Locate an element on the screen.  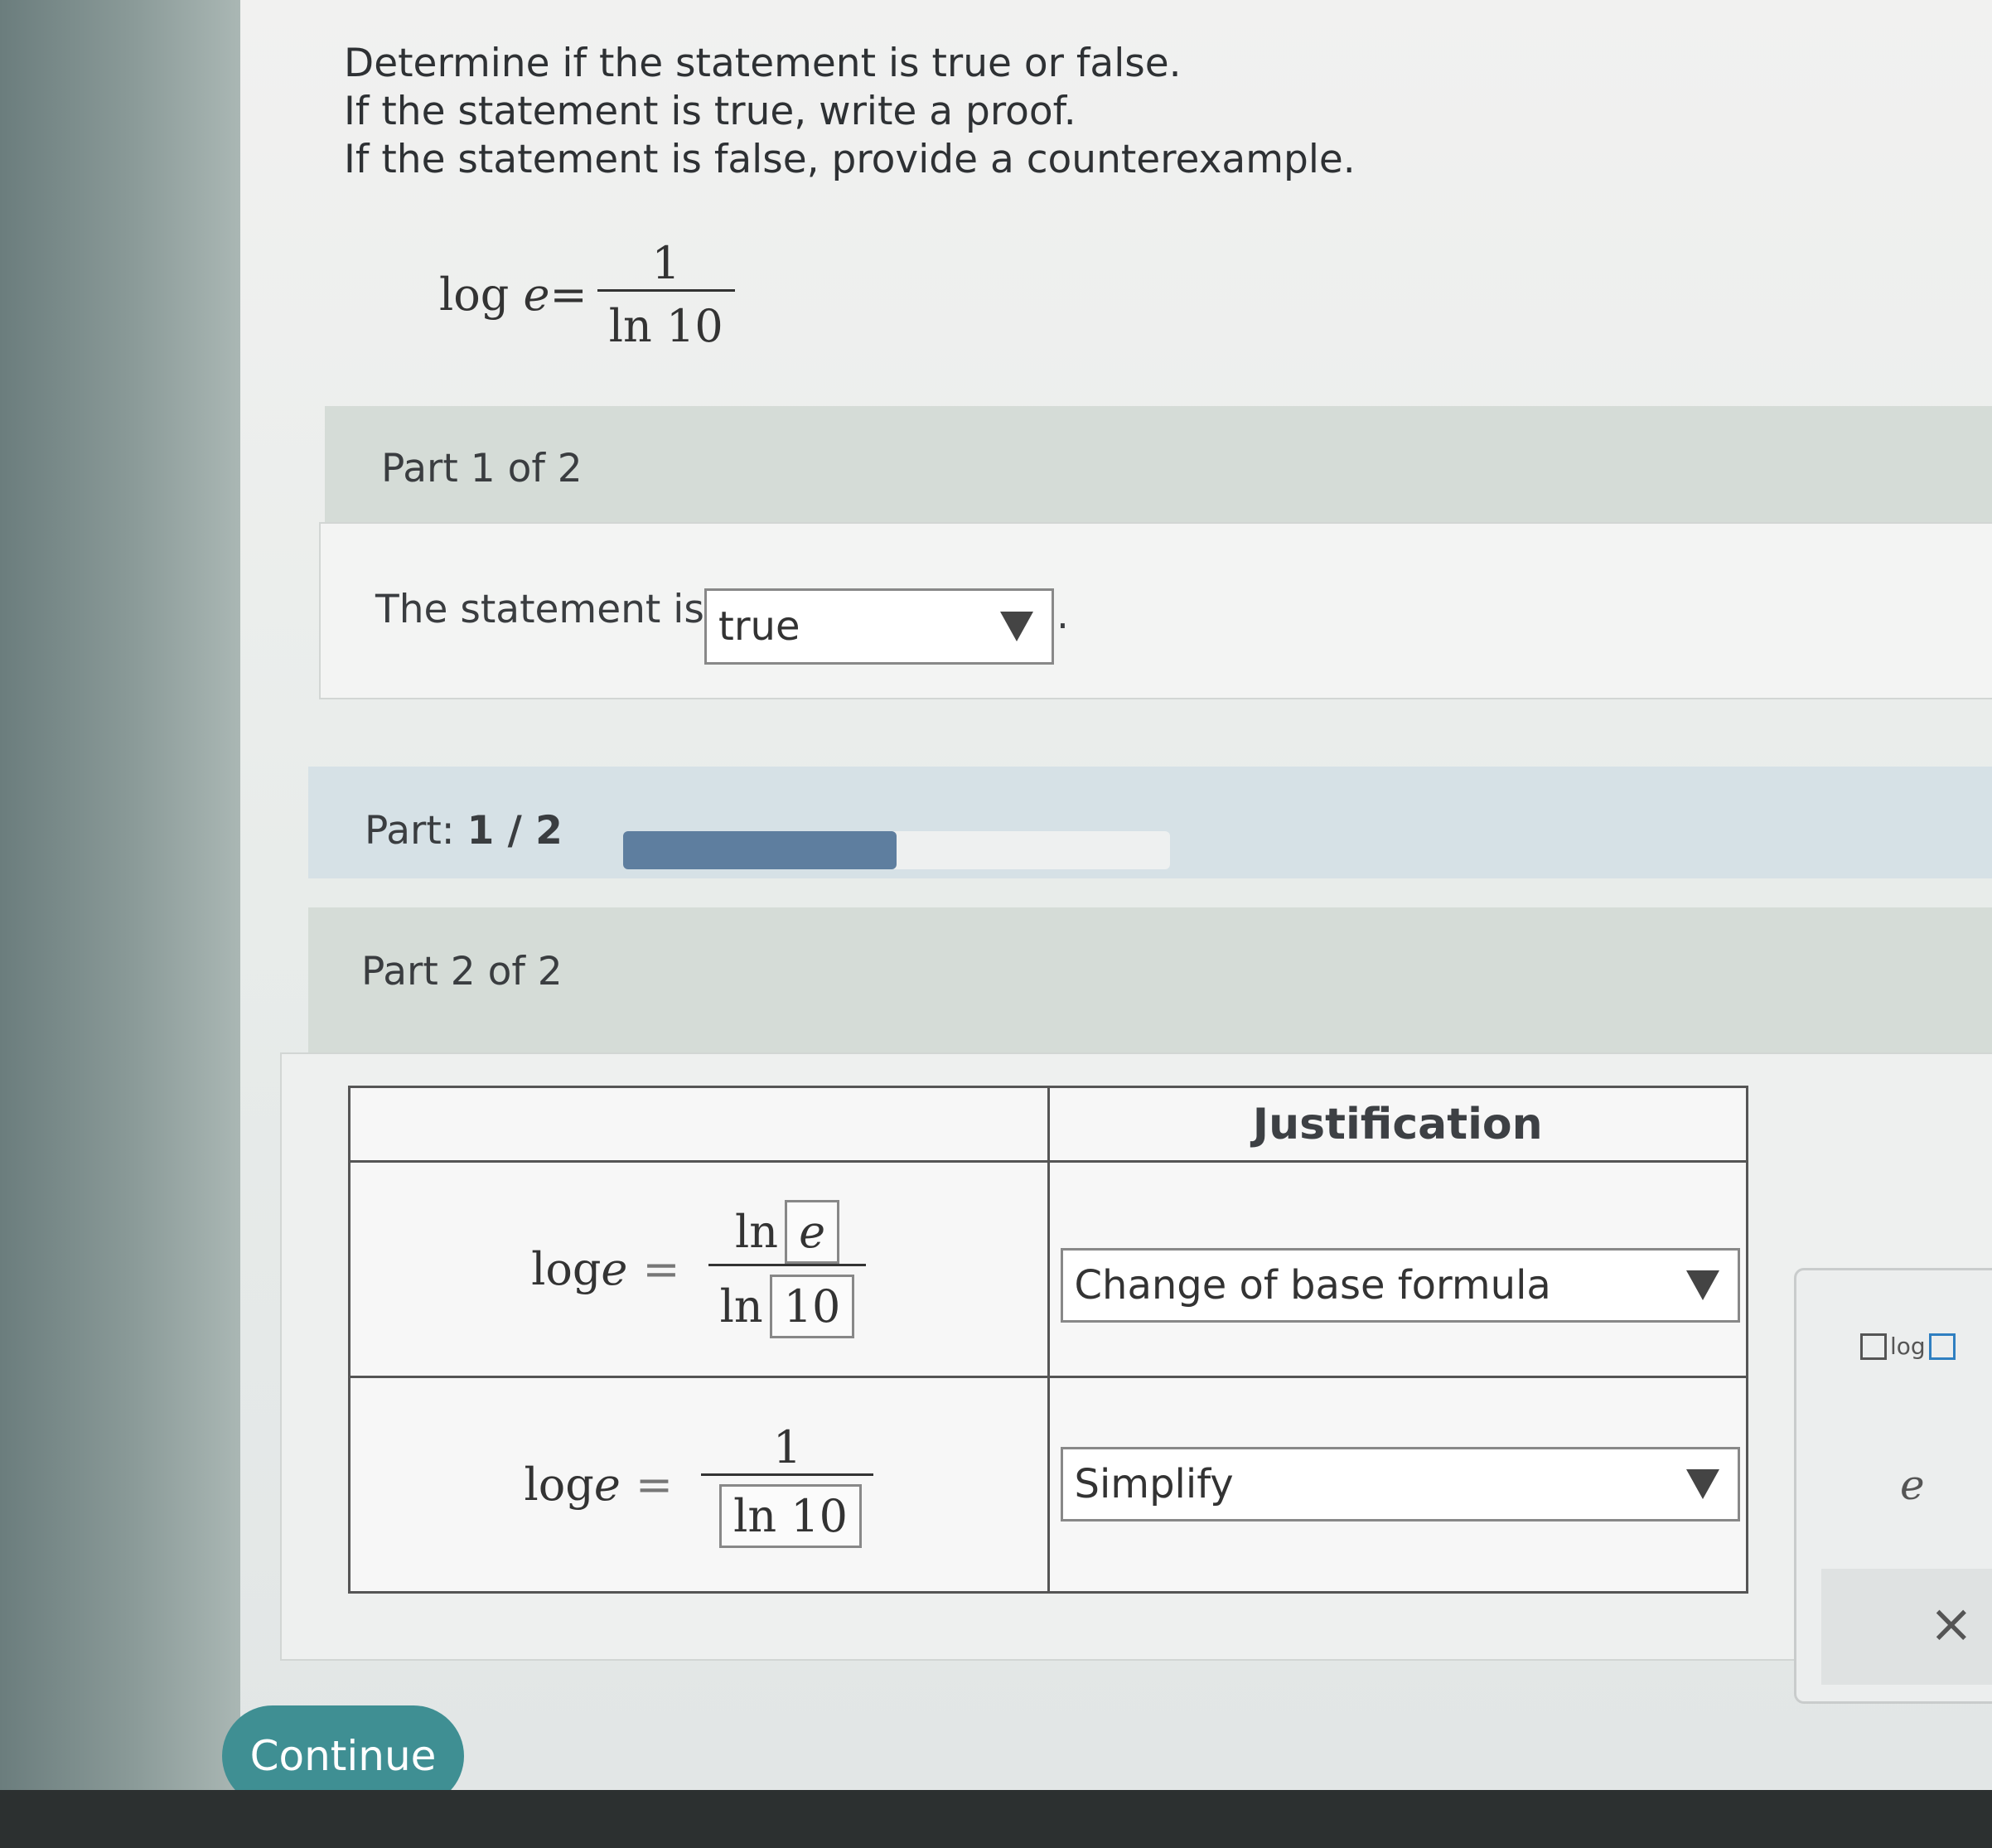
row2-denominator-input: ln 10 is located at coordinates (790, 1516).